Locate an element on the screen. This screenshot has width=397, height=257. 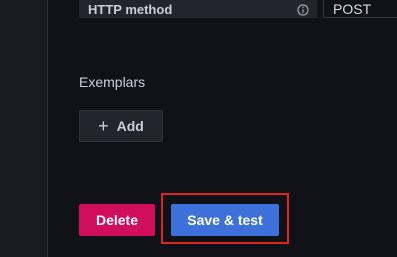
sidebar is located at coordinates (24, 128).